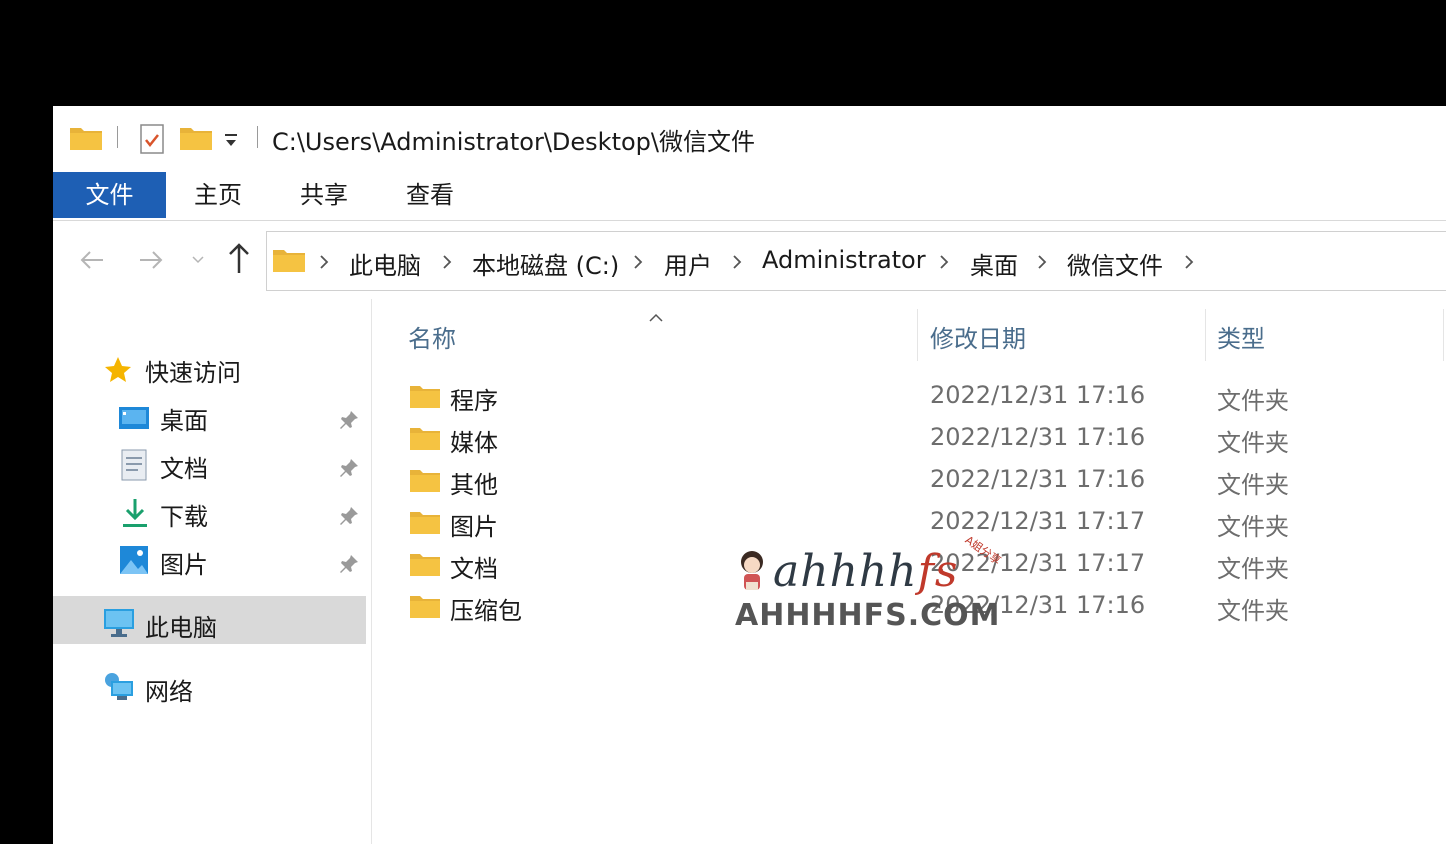  Describe the element at coordinates (134, 465) in the screenshot. I see `documents-icon` at that location.